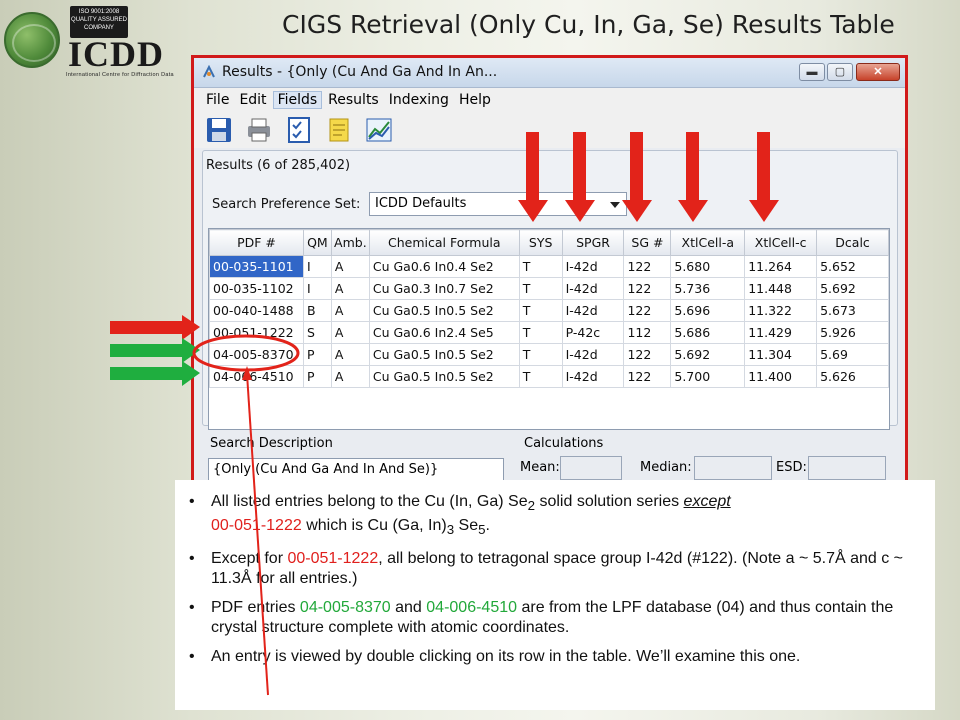 This screenshot has width=960, height=720. What do you see at coordinates (286, 204) in the screenshot?
I see `search-preference-label: Search Preference Set:` at bounding box center [286, 204].